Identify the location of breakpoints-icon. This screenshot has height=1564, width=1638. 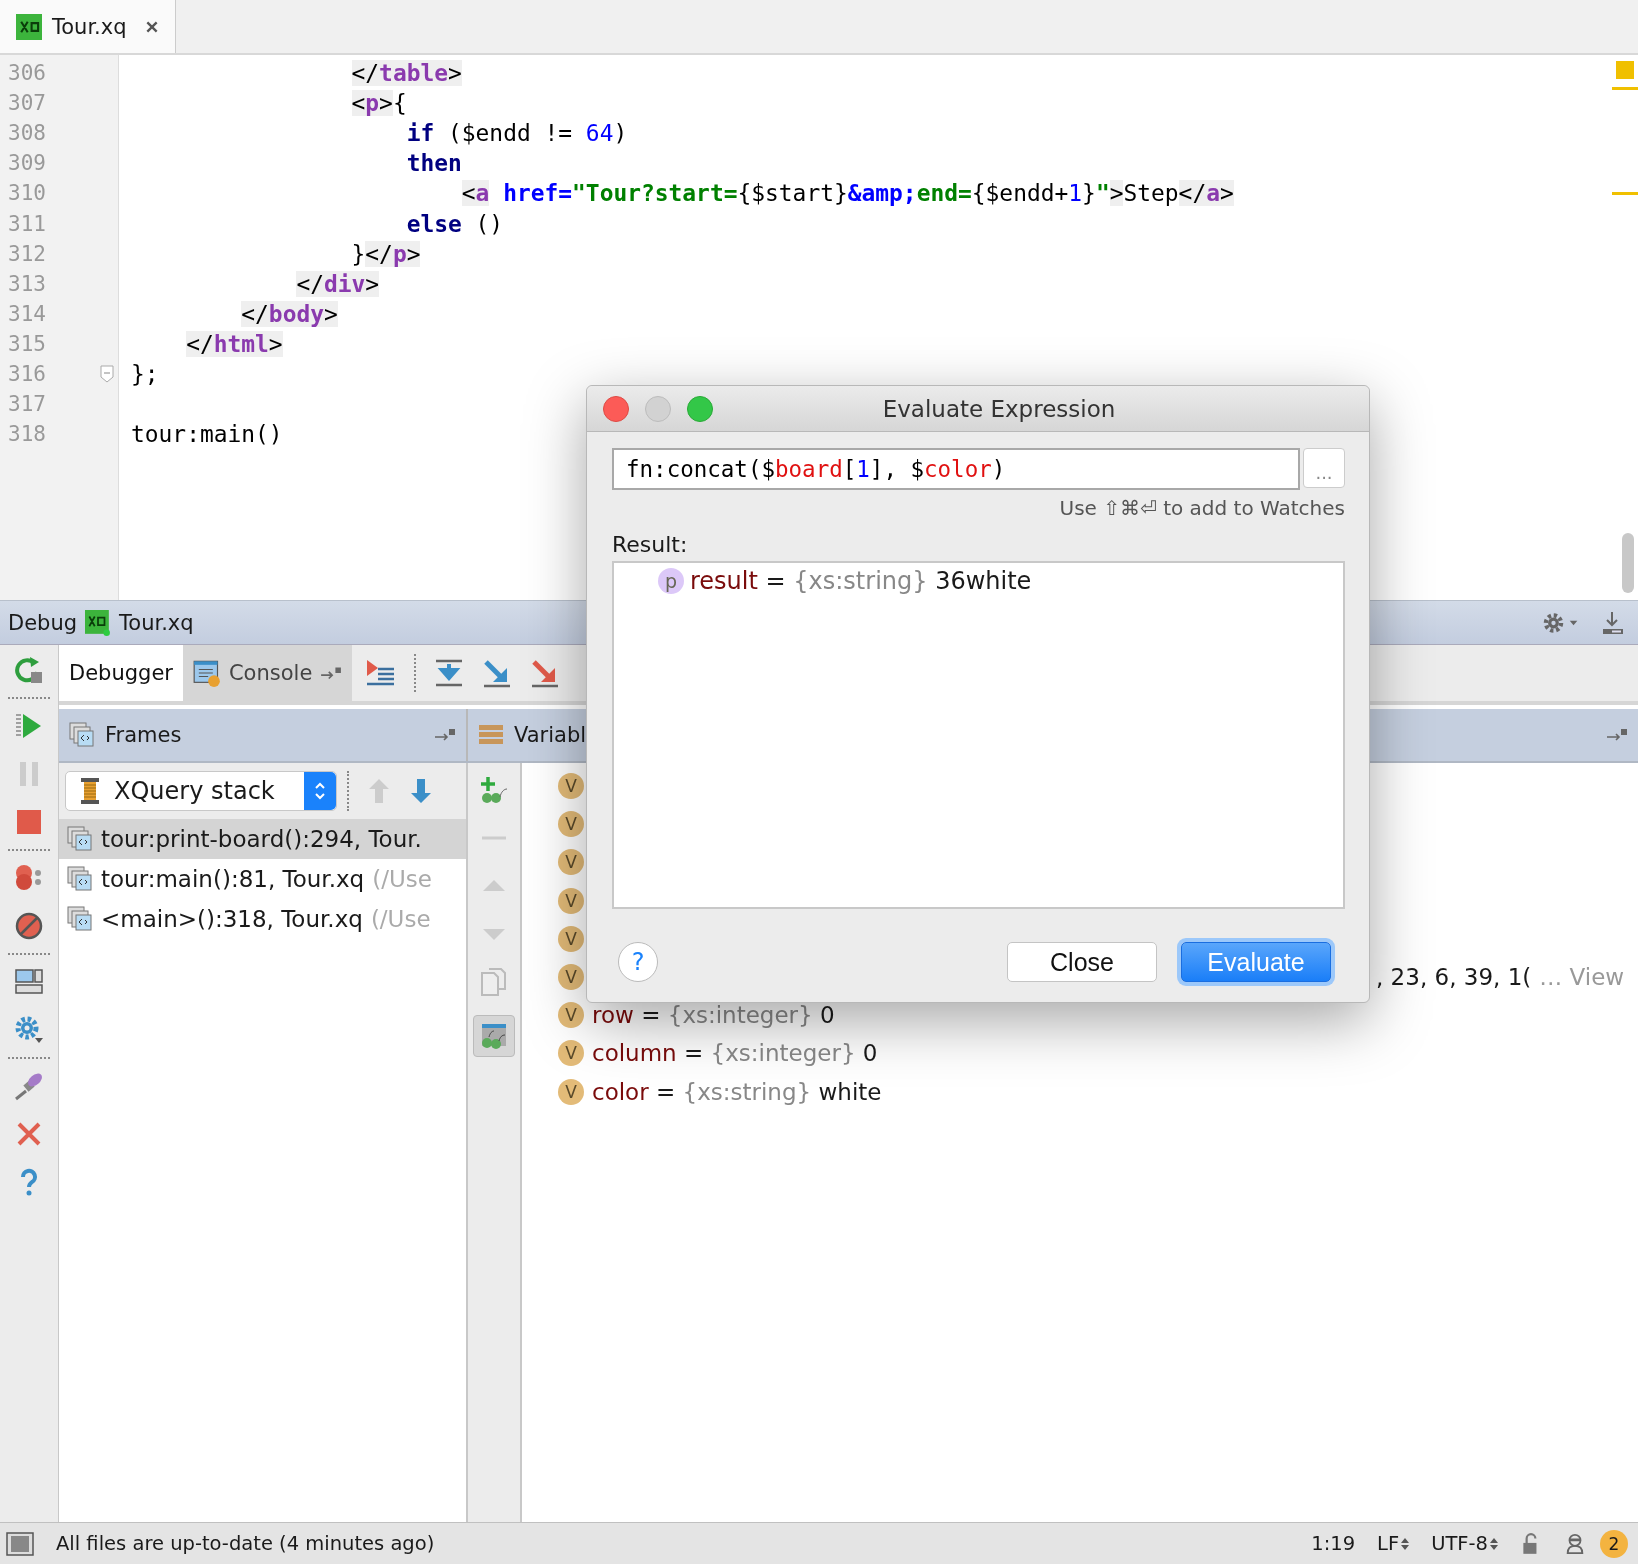
(29, 878).